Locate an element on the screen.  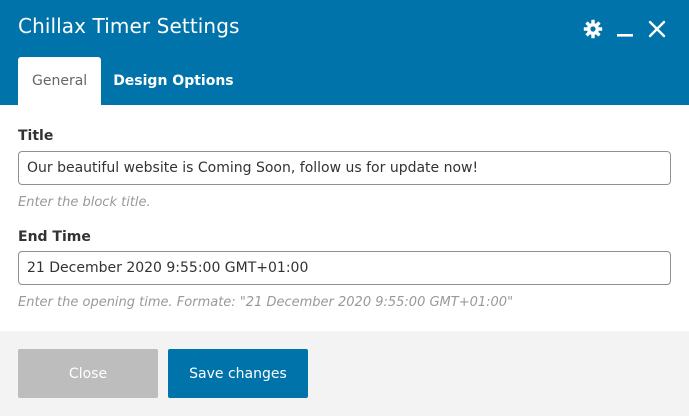
gear-icon is located at coordinates (593, 29).